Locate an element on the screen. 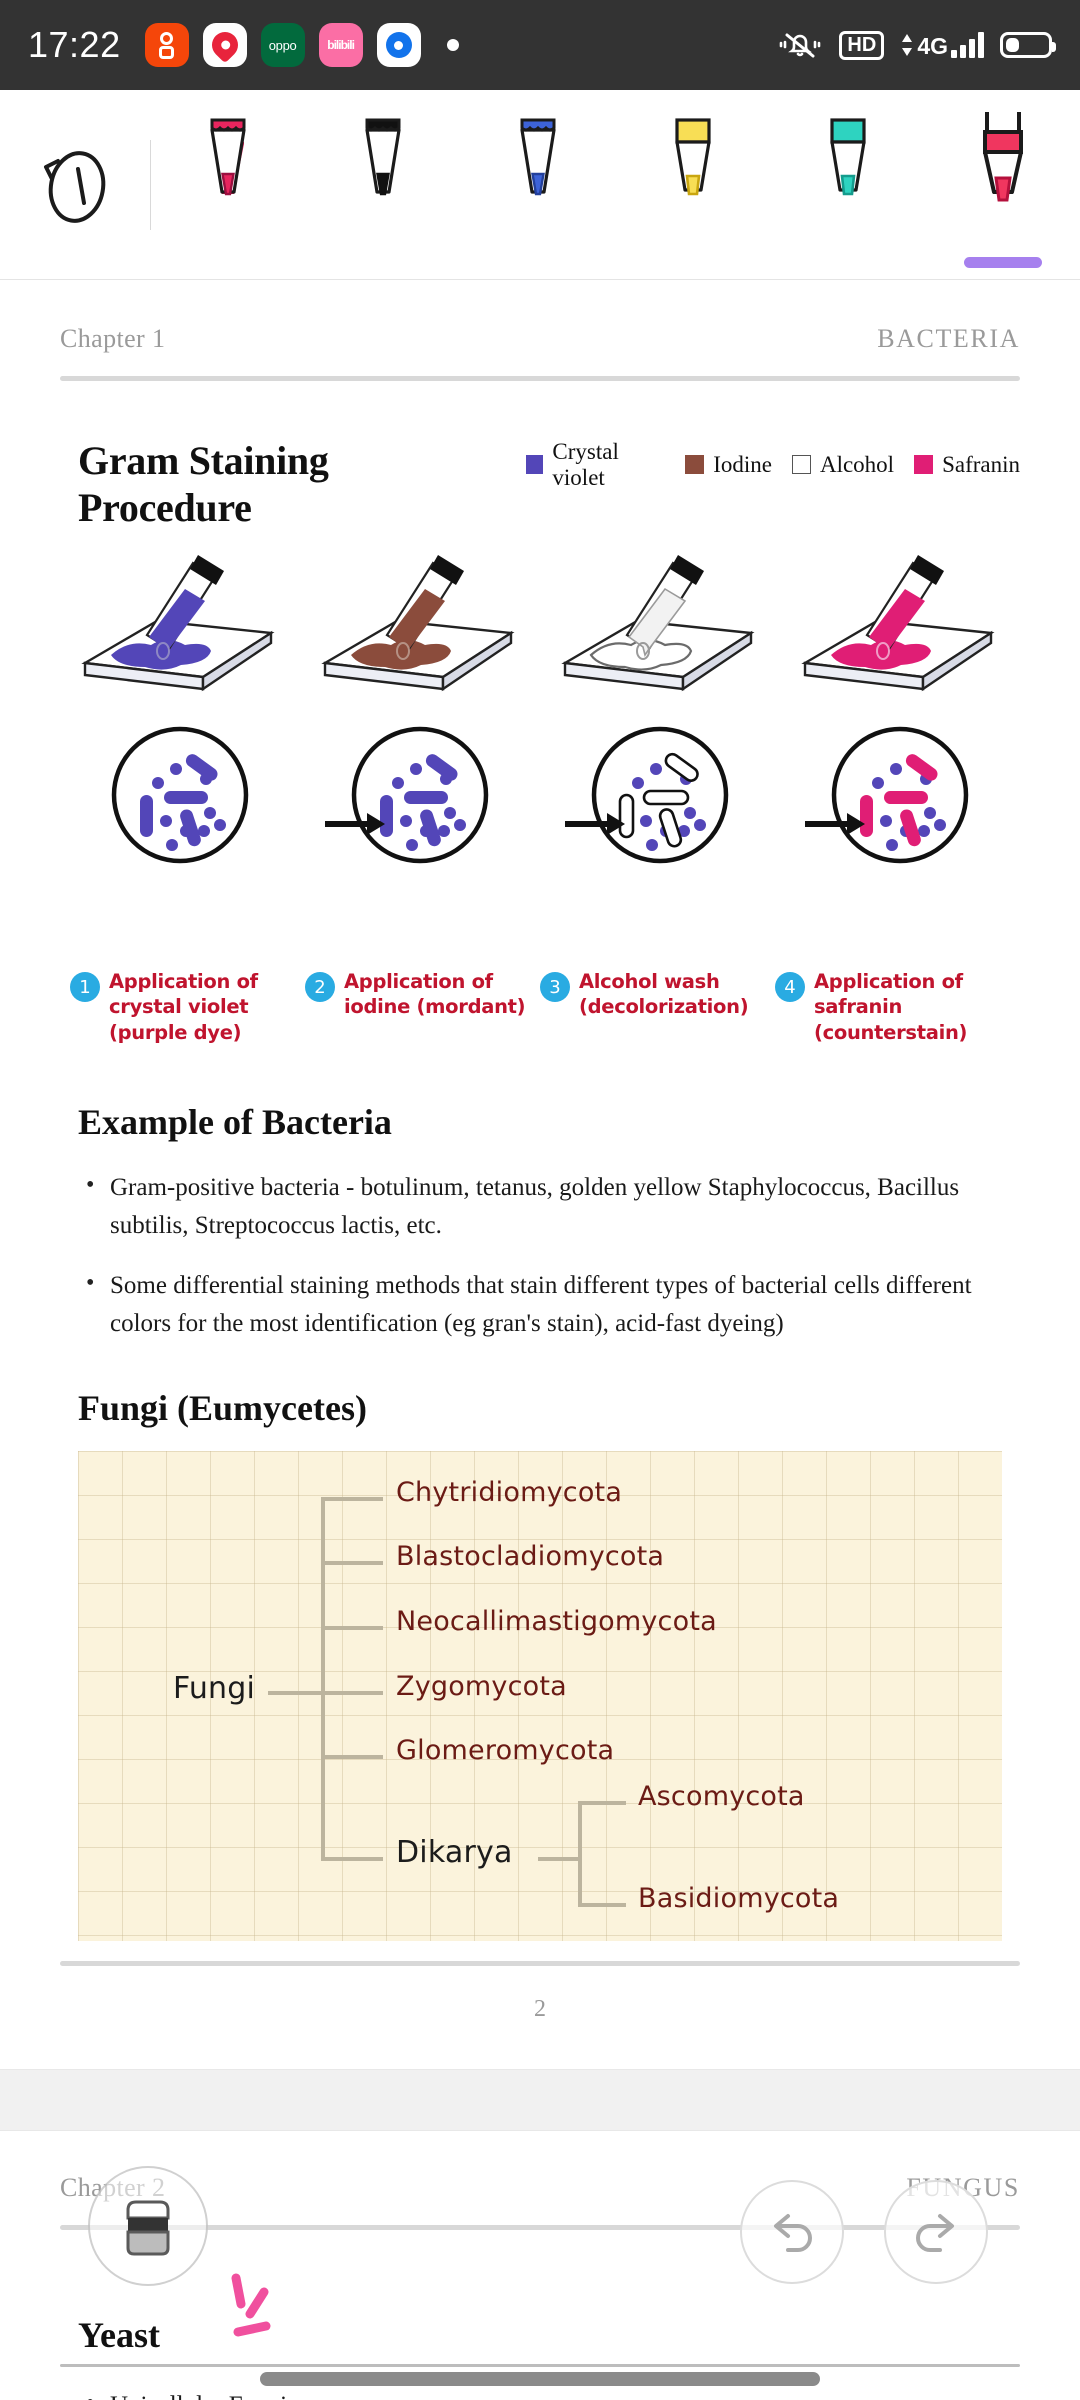 The width and height of the screenshot is (1080, 2400). fungi-heading: Fungi (Eumycetes) is located at coordinates (222, 1408).